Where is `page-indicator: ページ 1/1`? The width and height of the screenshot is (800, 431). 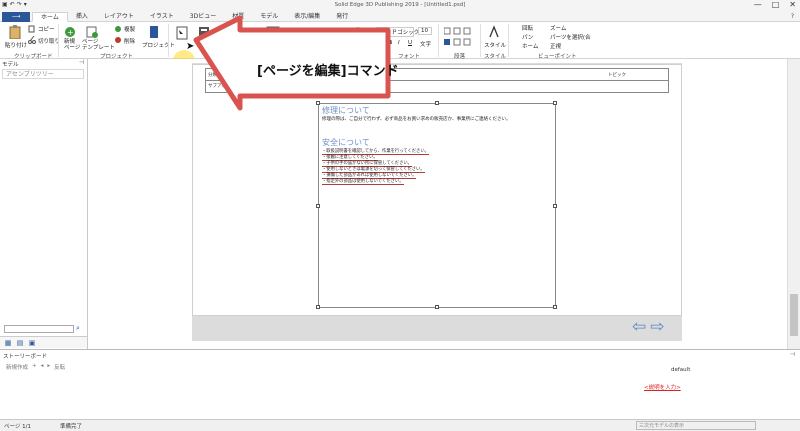
page-indicator: ページ 1/1 is located at coordinates (17, 427).